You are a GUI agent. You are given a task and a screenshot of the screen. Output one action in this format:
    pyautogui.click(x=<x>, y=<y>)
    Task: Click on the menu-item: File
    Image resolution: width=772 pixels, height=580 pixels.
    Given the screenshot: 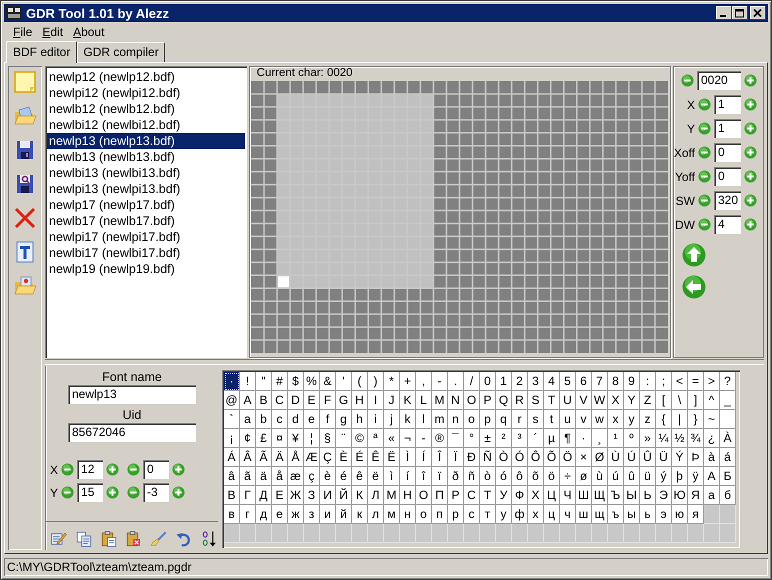 What is the action you would take?
    pyautogui.click(x=23, y=32)
    